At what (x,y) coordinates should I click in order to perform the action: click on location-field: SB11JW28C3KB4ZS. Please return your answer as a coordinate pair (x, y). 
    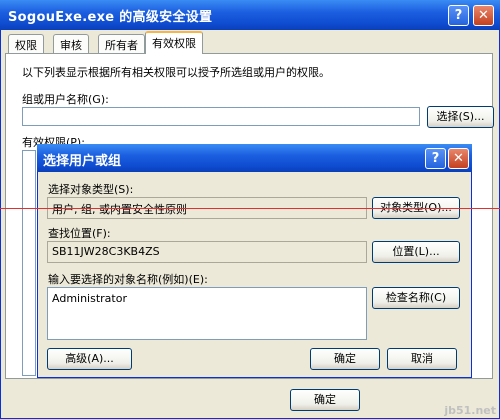
    Looking at the image, I should click on (207, 252).